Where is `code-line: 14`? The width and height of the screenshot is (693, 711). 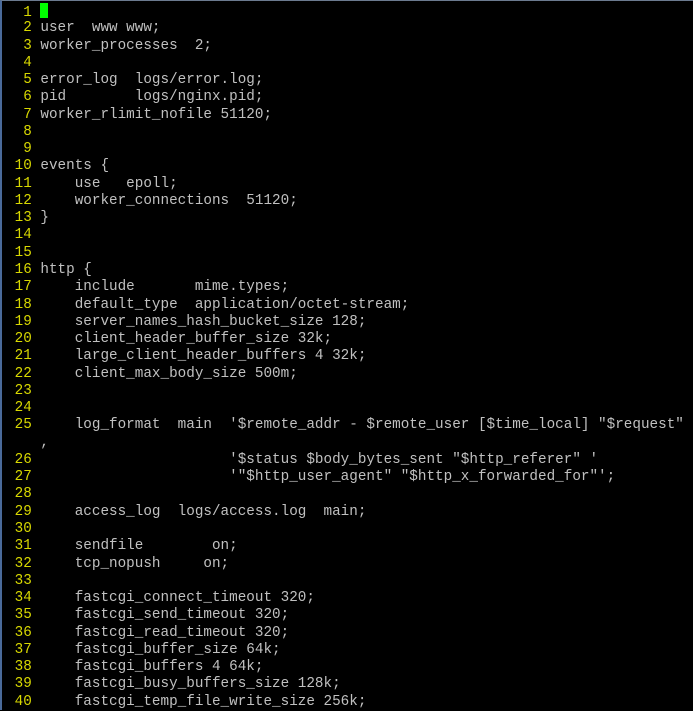
code-line: 14 is located at coordinates (345, 235).